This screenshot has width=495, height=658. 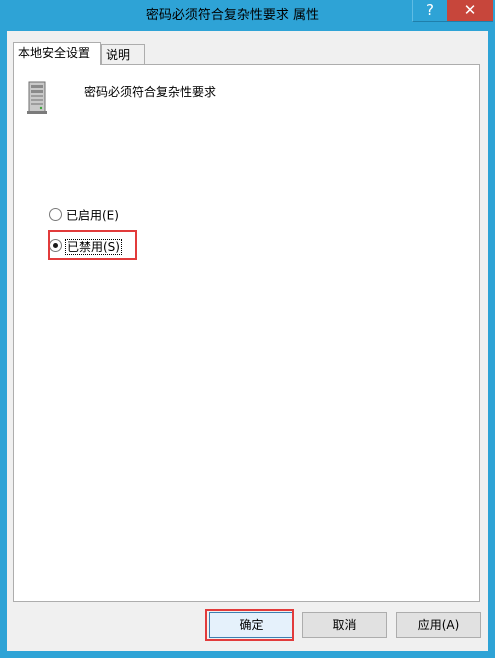 I want to click on radio-enabled-label: 已启用(E), so click(x=92, y=216).